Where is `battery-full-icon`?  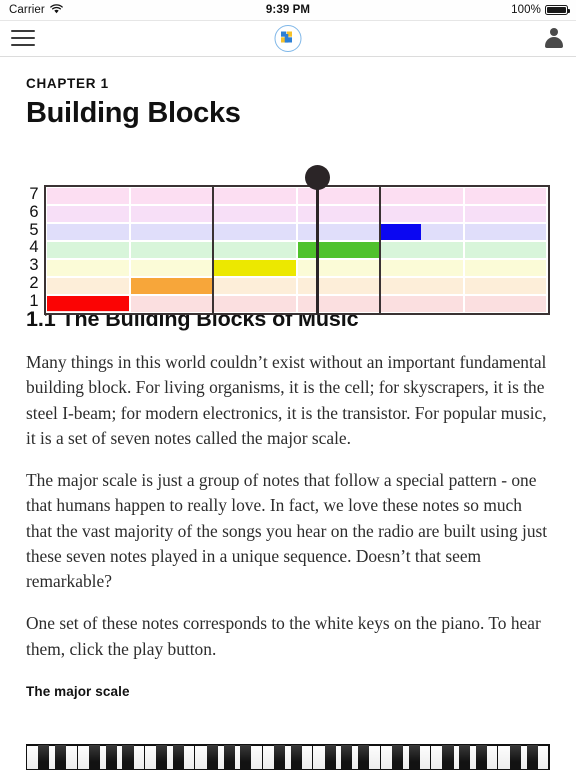 battery-full-icon is located at coordinates (557, 10).